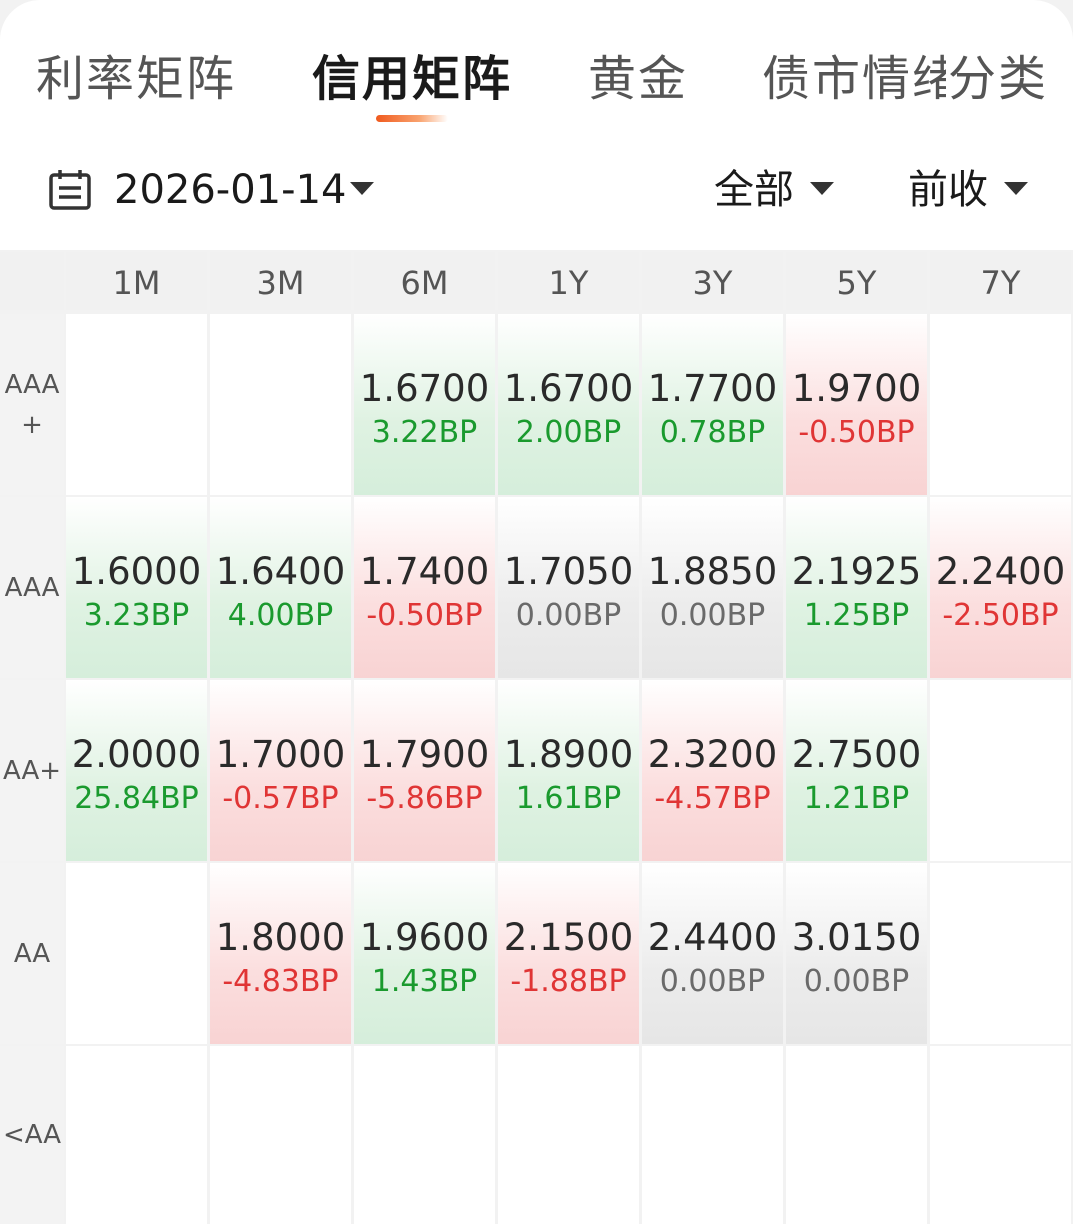 The image size is (1073, 1224). I want to click on tab-bond-sentiment: 债市情绪, so click(862, 79).